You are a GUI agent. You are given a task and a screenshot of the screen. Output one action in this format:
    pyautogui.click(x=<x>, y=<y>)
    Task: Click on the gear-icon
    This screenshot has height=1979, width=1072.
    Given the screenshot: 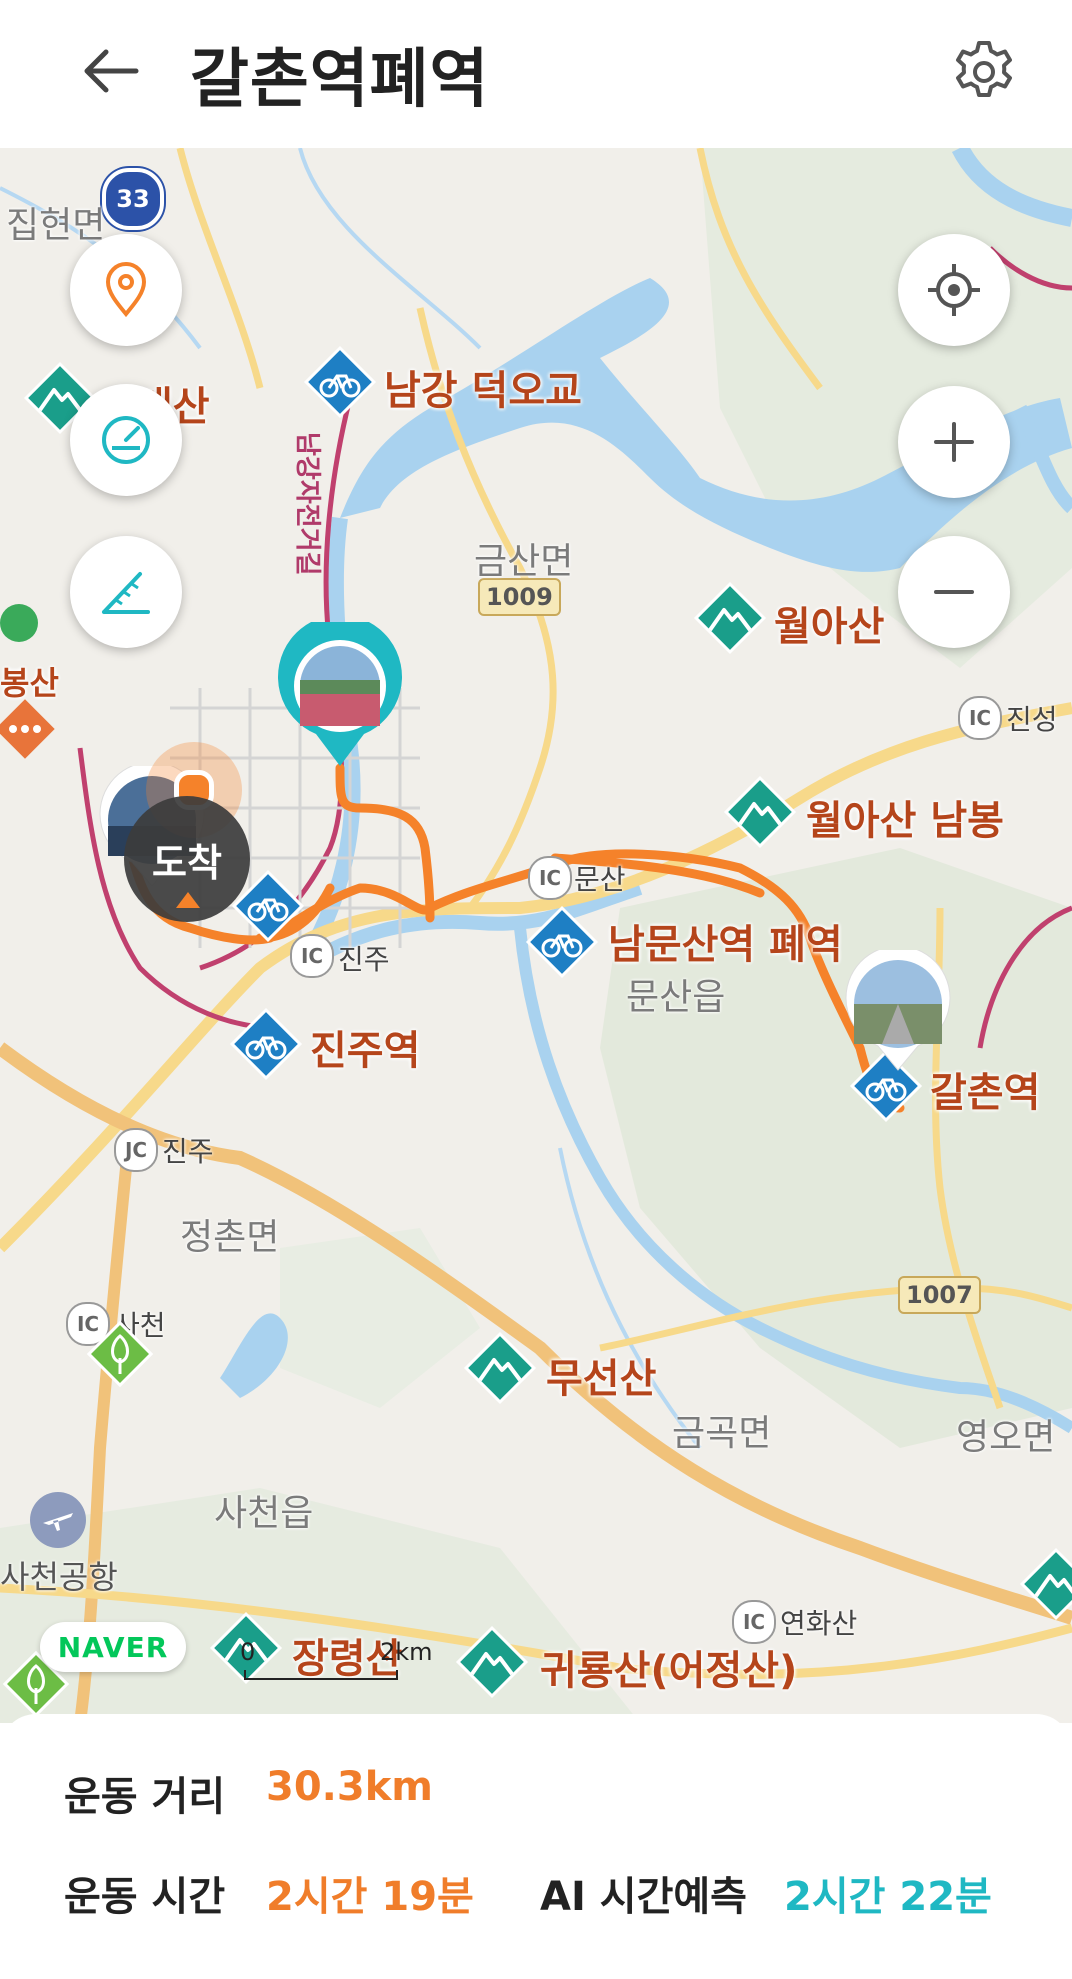 What is the action you would take?
    pyautogui.click(x=984, y=69)
    